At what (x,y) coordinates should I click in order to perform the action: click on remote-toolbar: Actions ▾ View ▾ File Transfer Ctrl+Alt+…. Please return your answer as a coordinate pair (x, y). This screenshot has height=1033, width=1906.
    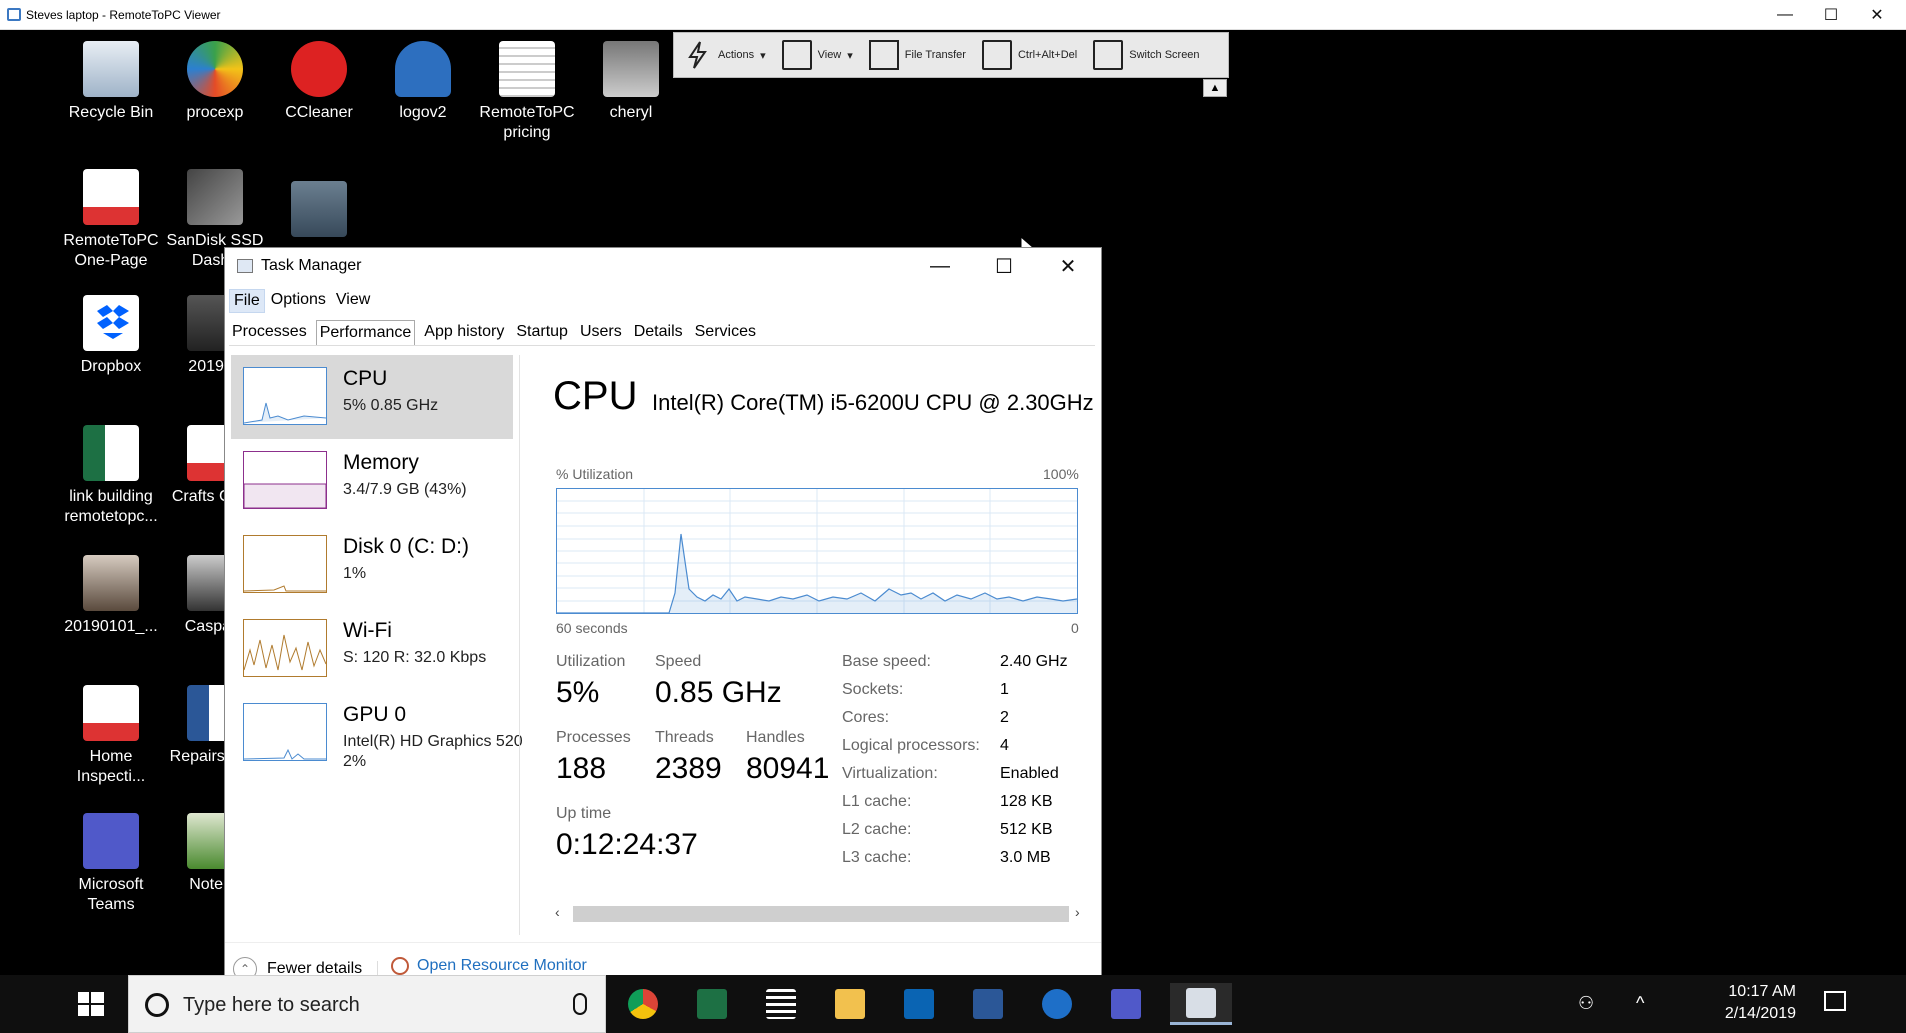
    Looking at the image, I should click on (951, 55).